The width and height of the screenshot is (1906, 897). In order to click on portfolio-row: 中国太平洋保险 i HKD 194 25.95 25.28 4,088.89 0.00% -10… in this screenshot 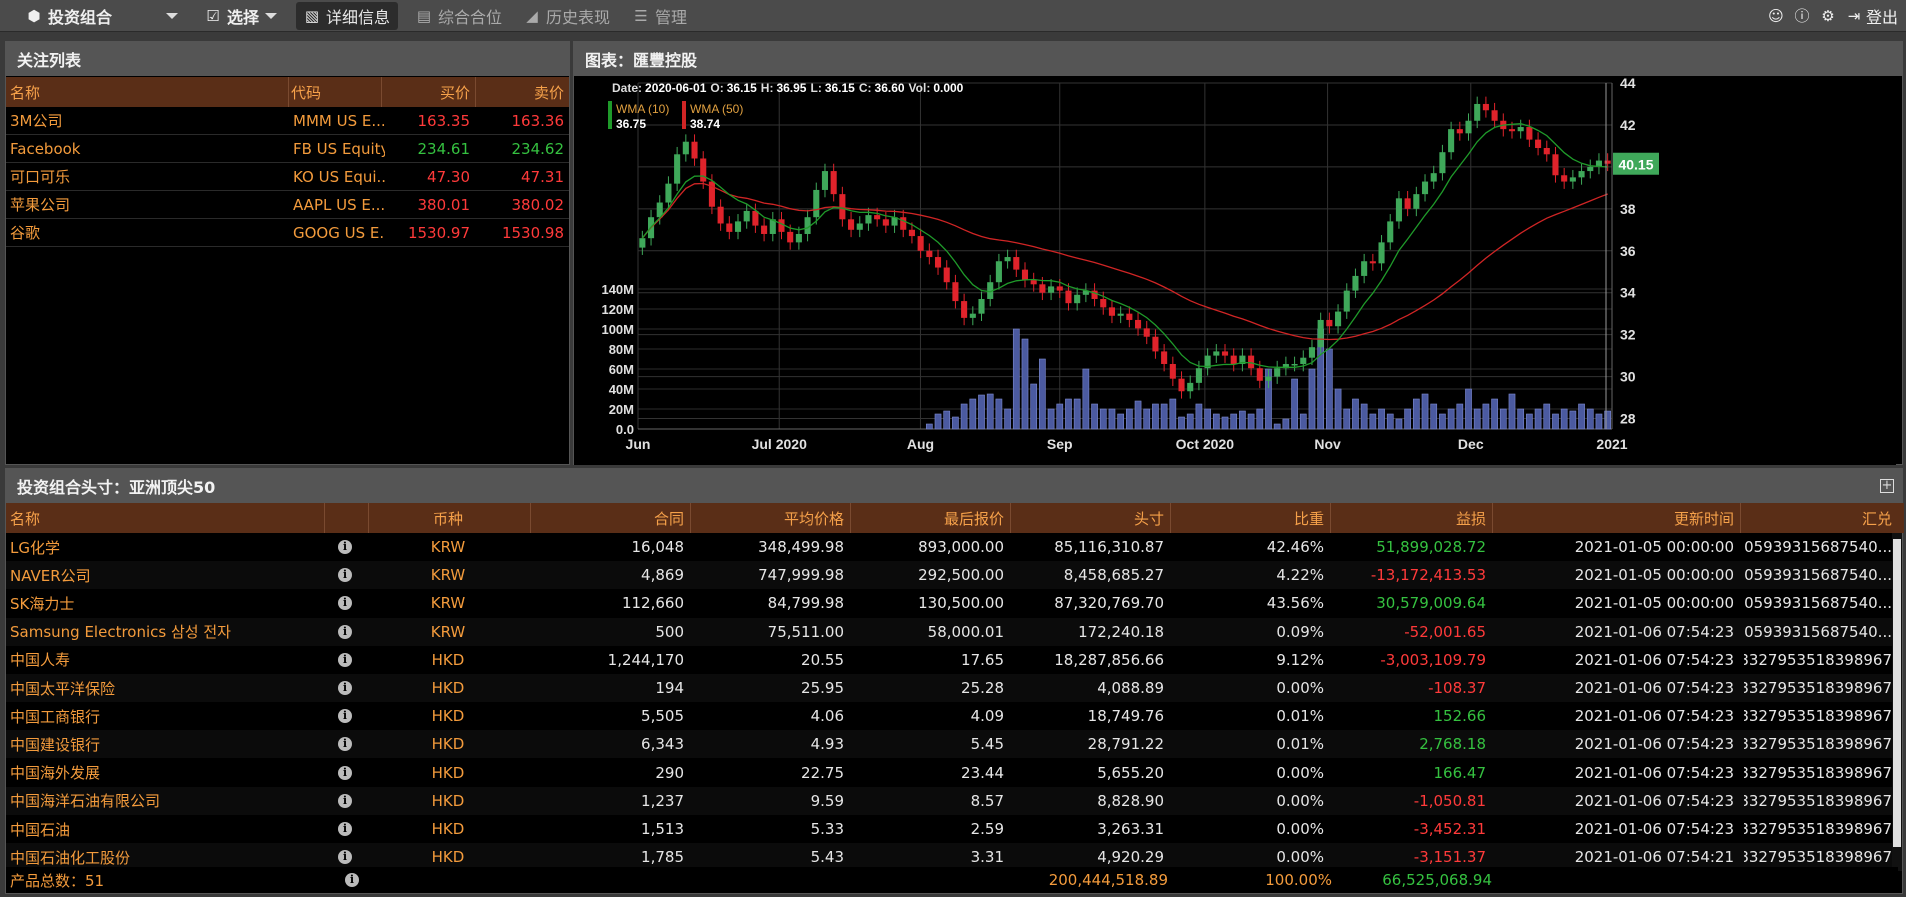, I will do `click(952, 688)`.